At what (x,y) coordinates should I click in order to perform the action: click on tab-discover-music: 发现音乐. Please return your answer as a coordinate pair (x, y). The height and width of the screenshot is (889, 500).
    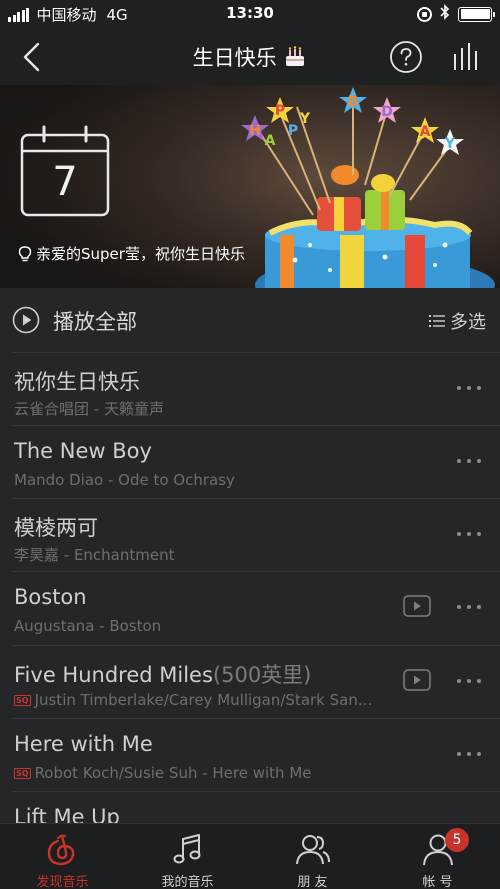
    Looking at the image, I should click on (62, 856).